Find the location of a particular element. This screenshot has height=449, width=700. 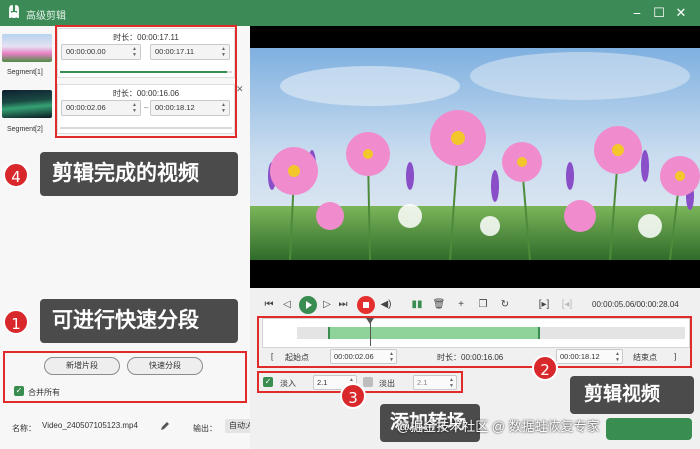

highlight-box-trim is located at coordinates (474, 342).